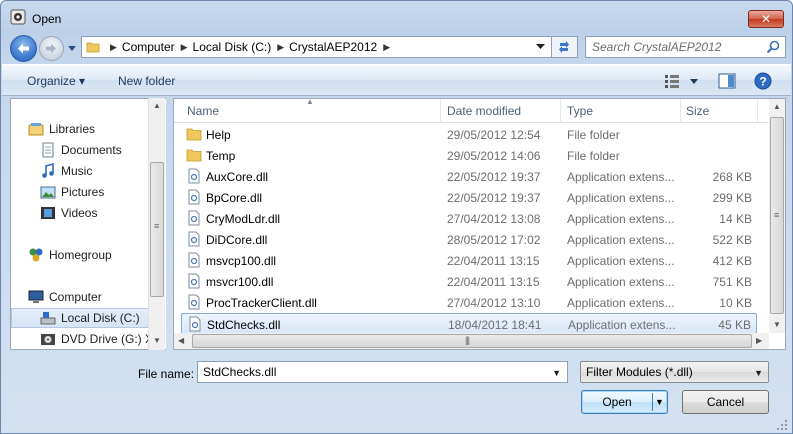  Describe the element at coordinates (83, 192) in the screenshot. I see `nav-item-label: Pictures` at that location.